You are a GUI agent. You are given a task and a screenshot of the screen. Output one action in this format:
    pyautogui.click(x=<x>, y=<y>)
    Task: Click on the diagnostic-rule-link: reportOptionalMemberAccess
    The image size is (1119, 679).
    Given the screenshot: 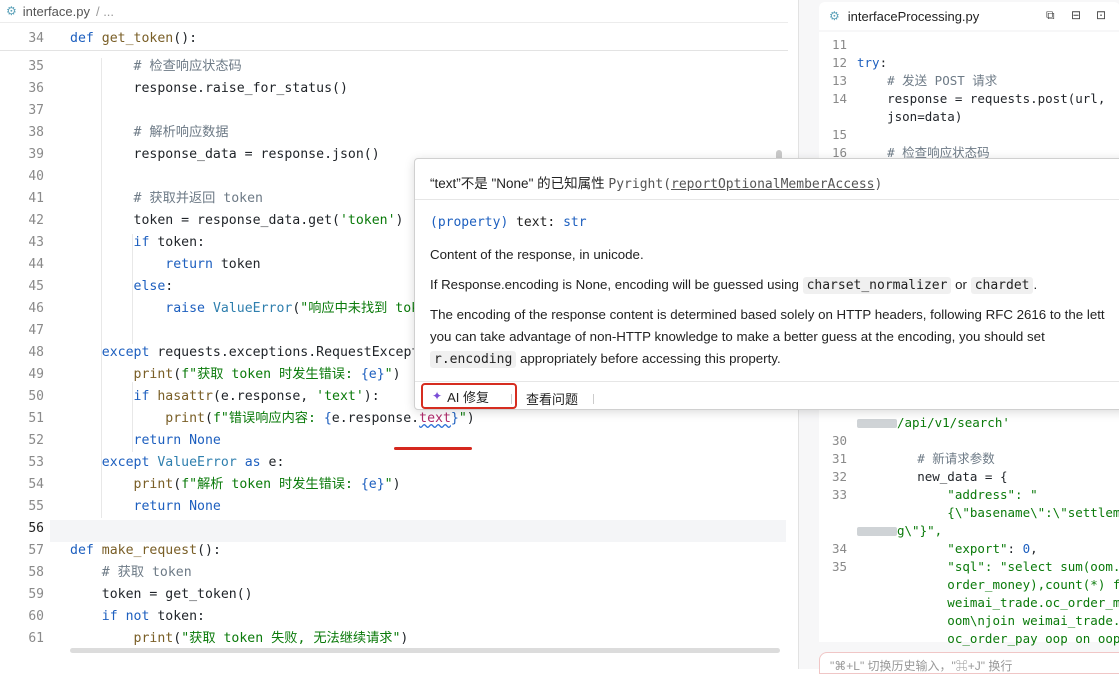 What is the action you would take?
    pyautogui.click(x=773, y=184)
    